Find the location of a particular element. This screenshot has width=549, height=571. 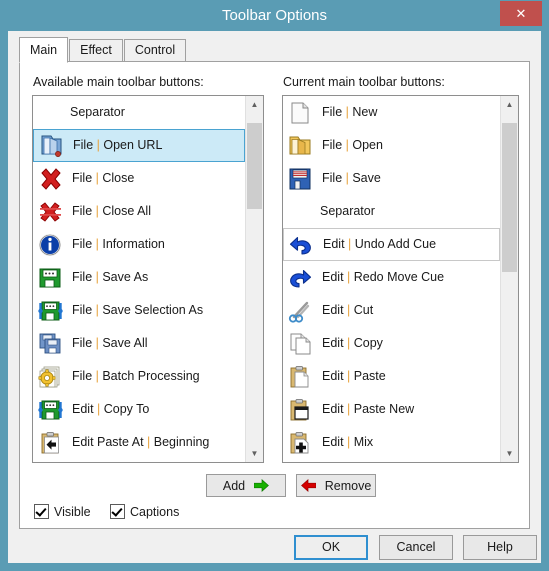

current-list-scrollbar: ▲ ▼ is located at coordinates (509, 279).